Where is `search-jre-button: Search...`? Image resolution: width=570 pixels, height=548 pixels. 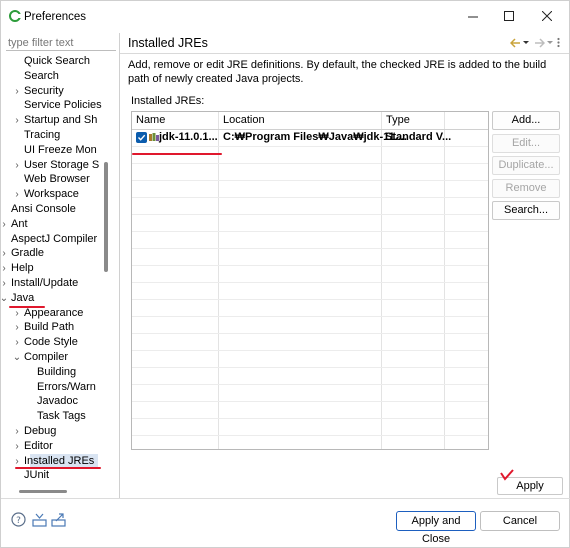
search-jre-button: Search... is located at coordinates (526, 210).